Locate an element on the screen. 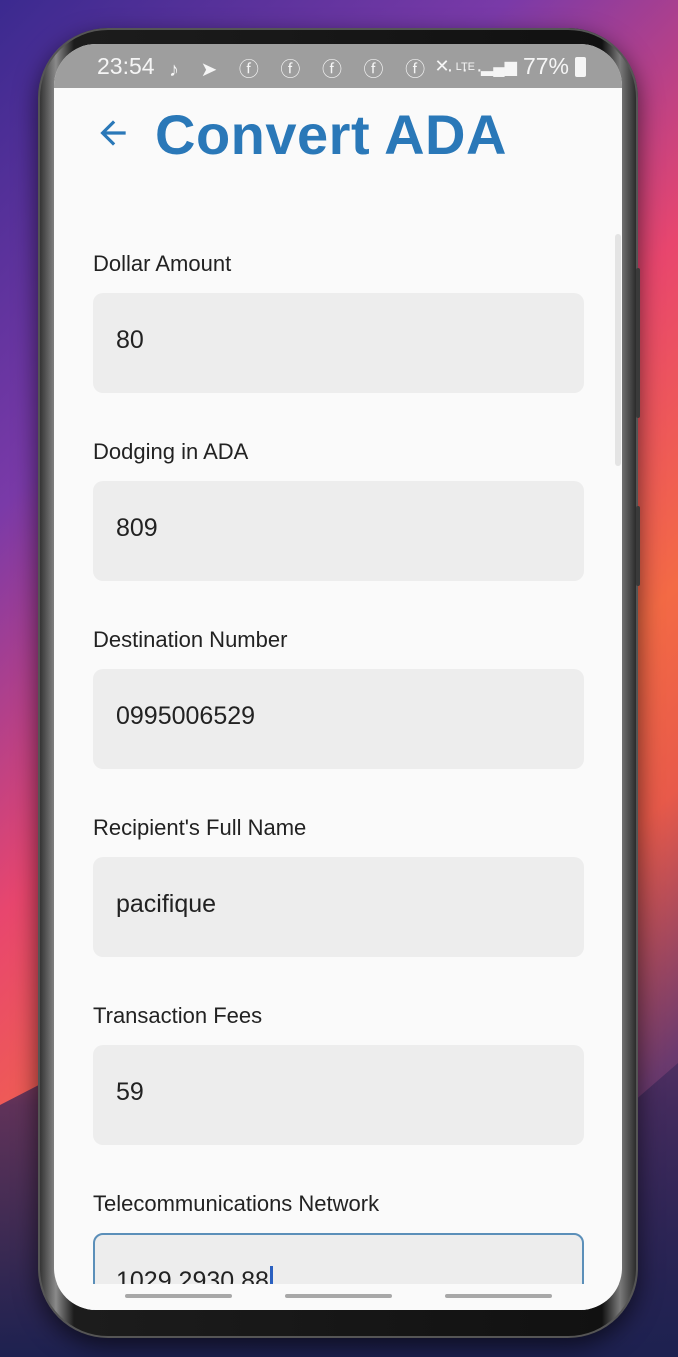 The width and height of the screenshot is (678, 1357). system-nav-bar is located at coordinates (338, 1297).